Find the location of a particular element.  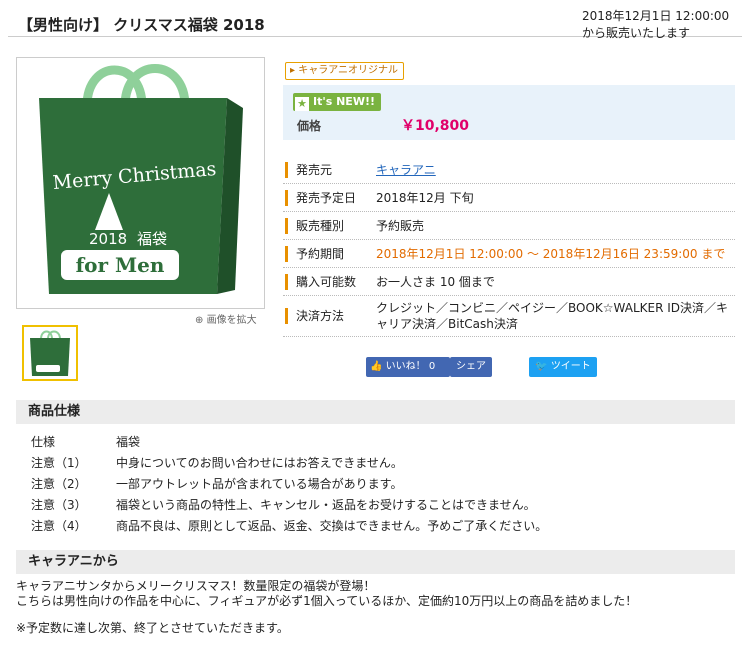

list-item: 注意（3） 福袋という商品の特性上、キャンセル・返品をお受けすることはできません。 is located at coordinates (283, 505).